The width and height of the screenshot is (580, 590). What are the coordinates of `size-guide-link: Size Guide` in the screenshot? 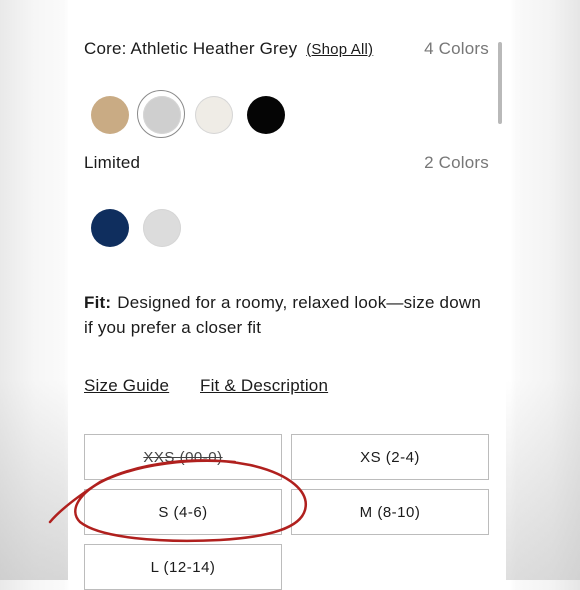 It's located at (126, 386).